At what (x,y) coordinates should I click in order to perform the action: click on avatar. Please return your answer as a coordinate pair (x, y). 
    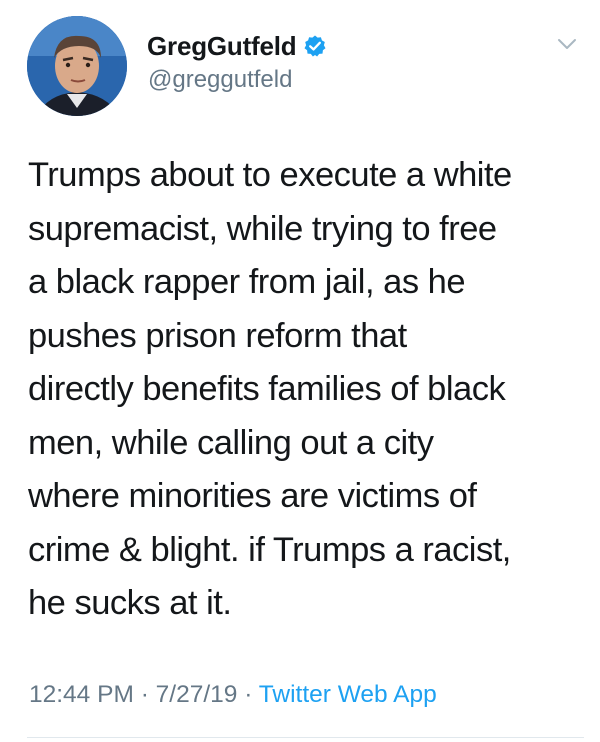
    Looking at the image, I should click on (77, 66).